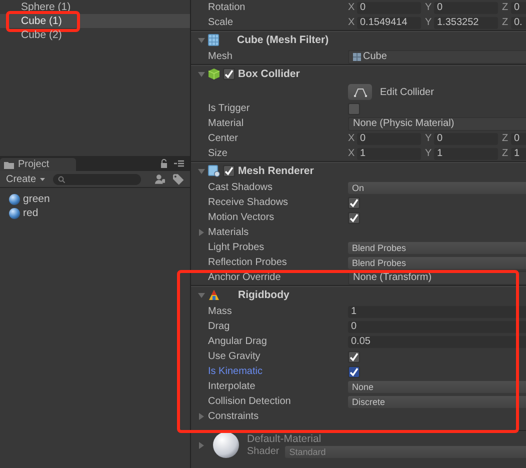 This screenshot has height=468, width=526. I want to click on edit-collider-button, so click(360, 92).